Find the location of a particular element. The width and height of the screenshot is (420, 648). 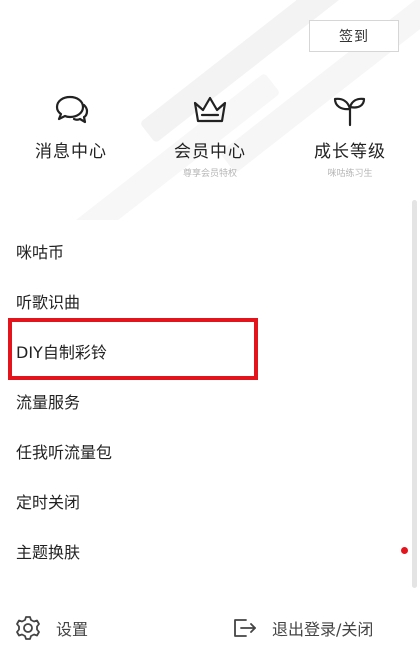

signin-button: 签到 is located at coordinates (354, 36).